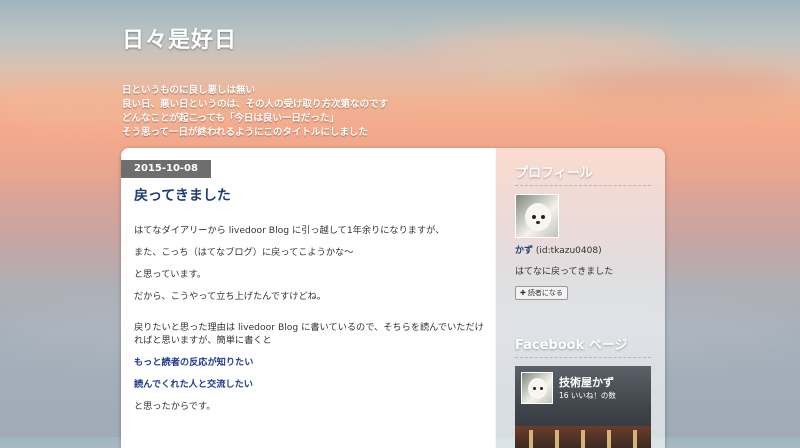 The width and height of the screenshot is (800, 448). I want to click on avatar-nose, so click(538, 222).